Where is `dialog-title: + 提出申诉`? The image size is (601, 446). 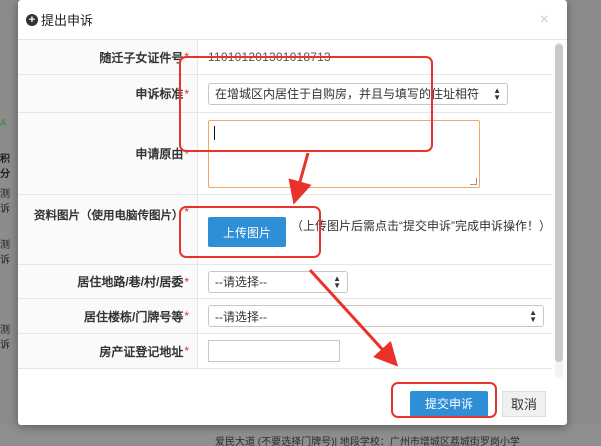 dialog-title: + 提出申诉 is located at coordinates (59, 19).